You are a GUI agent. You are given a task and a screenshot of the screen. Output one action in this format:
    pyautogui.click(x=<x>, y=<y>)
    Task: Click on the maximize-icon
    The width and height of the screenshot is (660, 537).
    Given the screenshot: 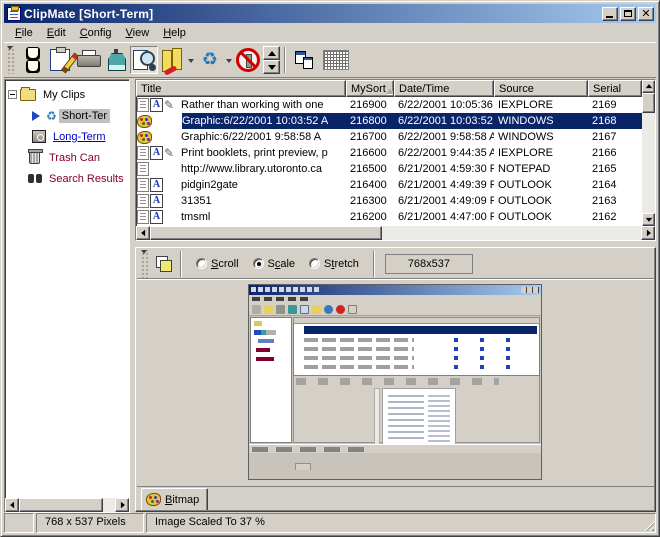 What is the action you would take?
    pyautogui.click(x=628, y=13)
    